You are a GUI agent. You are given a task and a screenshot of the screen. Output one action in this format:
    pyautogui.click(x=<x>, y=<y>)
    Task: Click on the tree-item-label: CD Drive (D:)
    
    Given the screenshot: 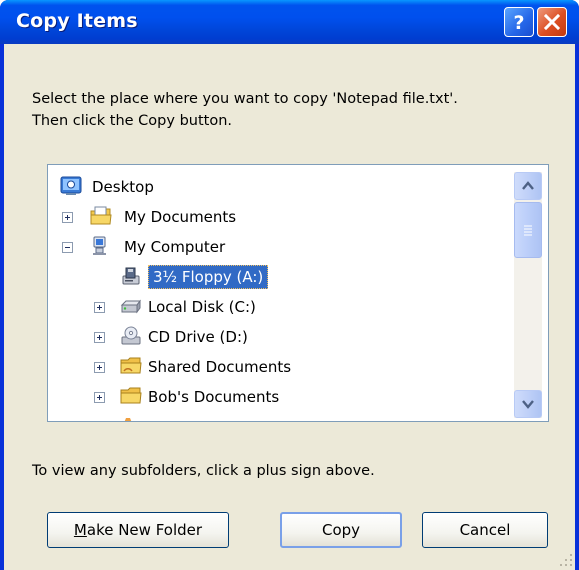 What is the action you would take?
    pyautogui.click(x=198, y=337)
    